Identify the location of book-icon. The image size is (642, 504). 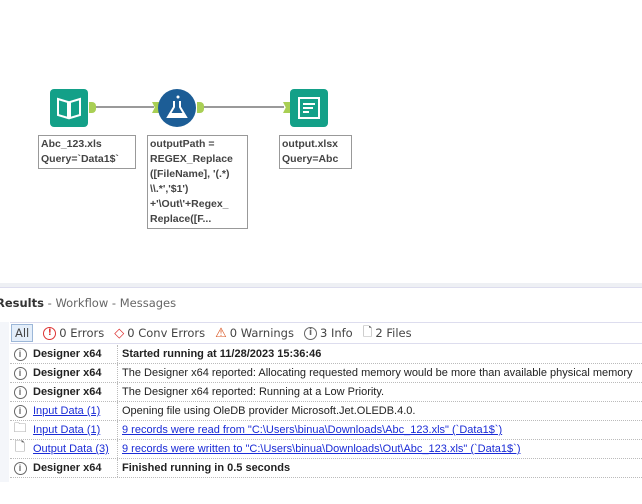
(69, 108).